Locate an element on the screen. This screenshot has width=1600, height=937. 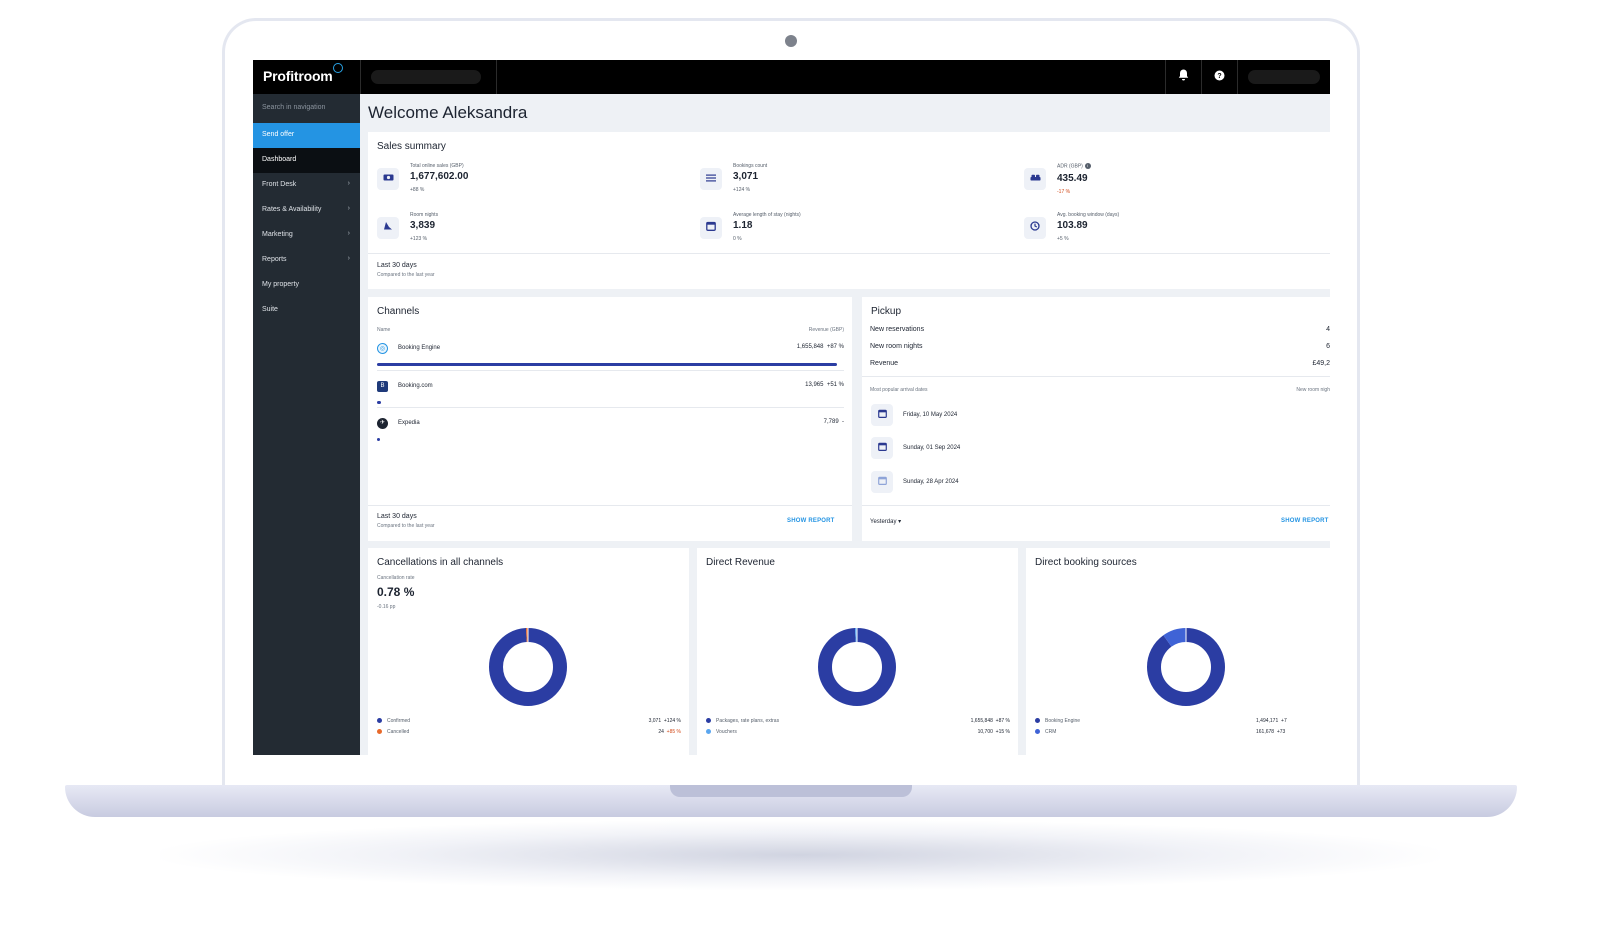
channel-share-bar is located at coordinates (607, 364).